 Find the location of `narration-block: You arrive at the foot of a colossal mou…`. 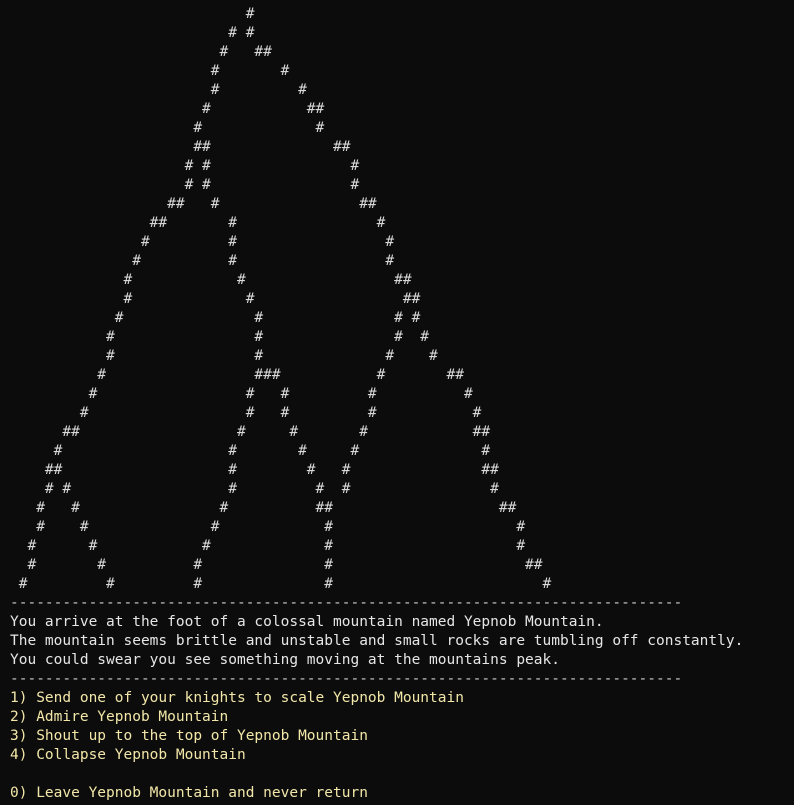

narration-block: You arrive at the foot of a colossal mou… is located at coordinates (402, 641).